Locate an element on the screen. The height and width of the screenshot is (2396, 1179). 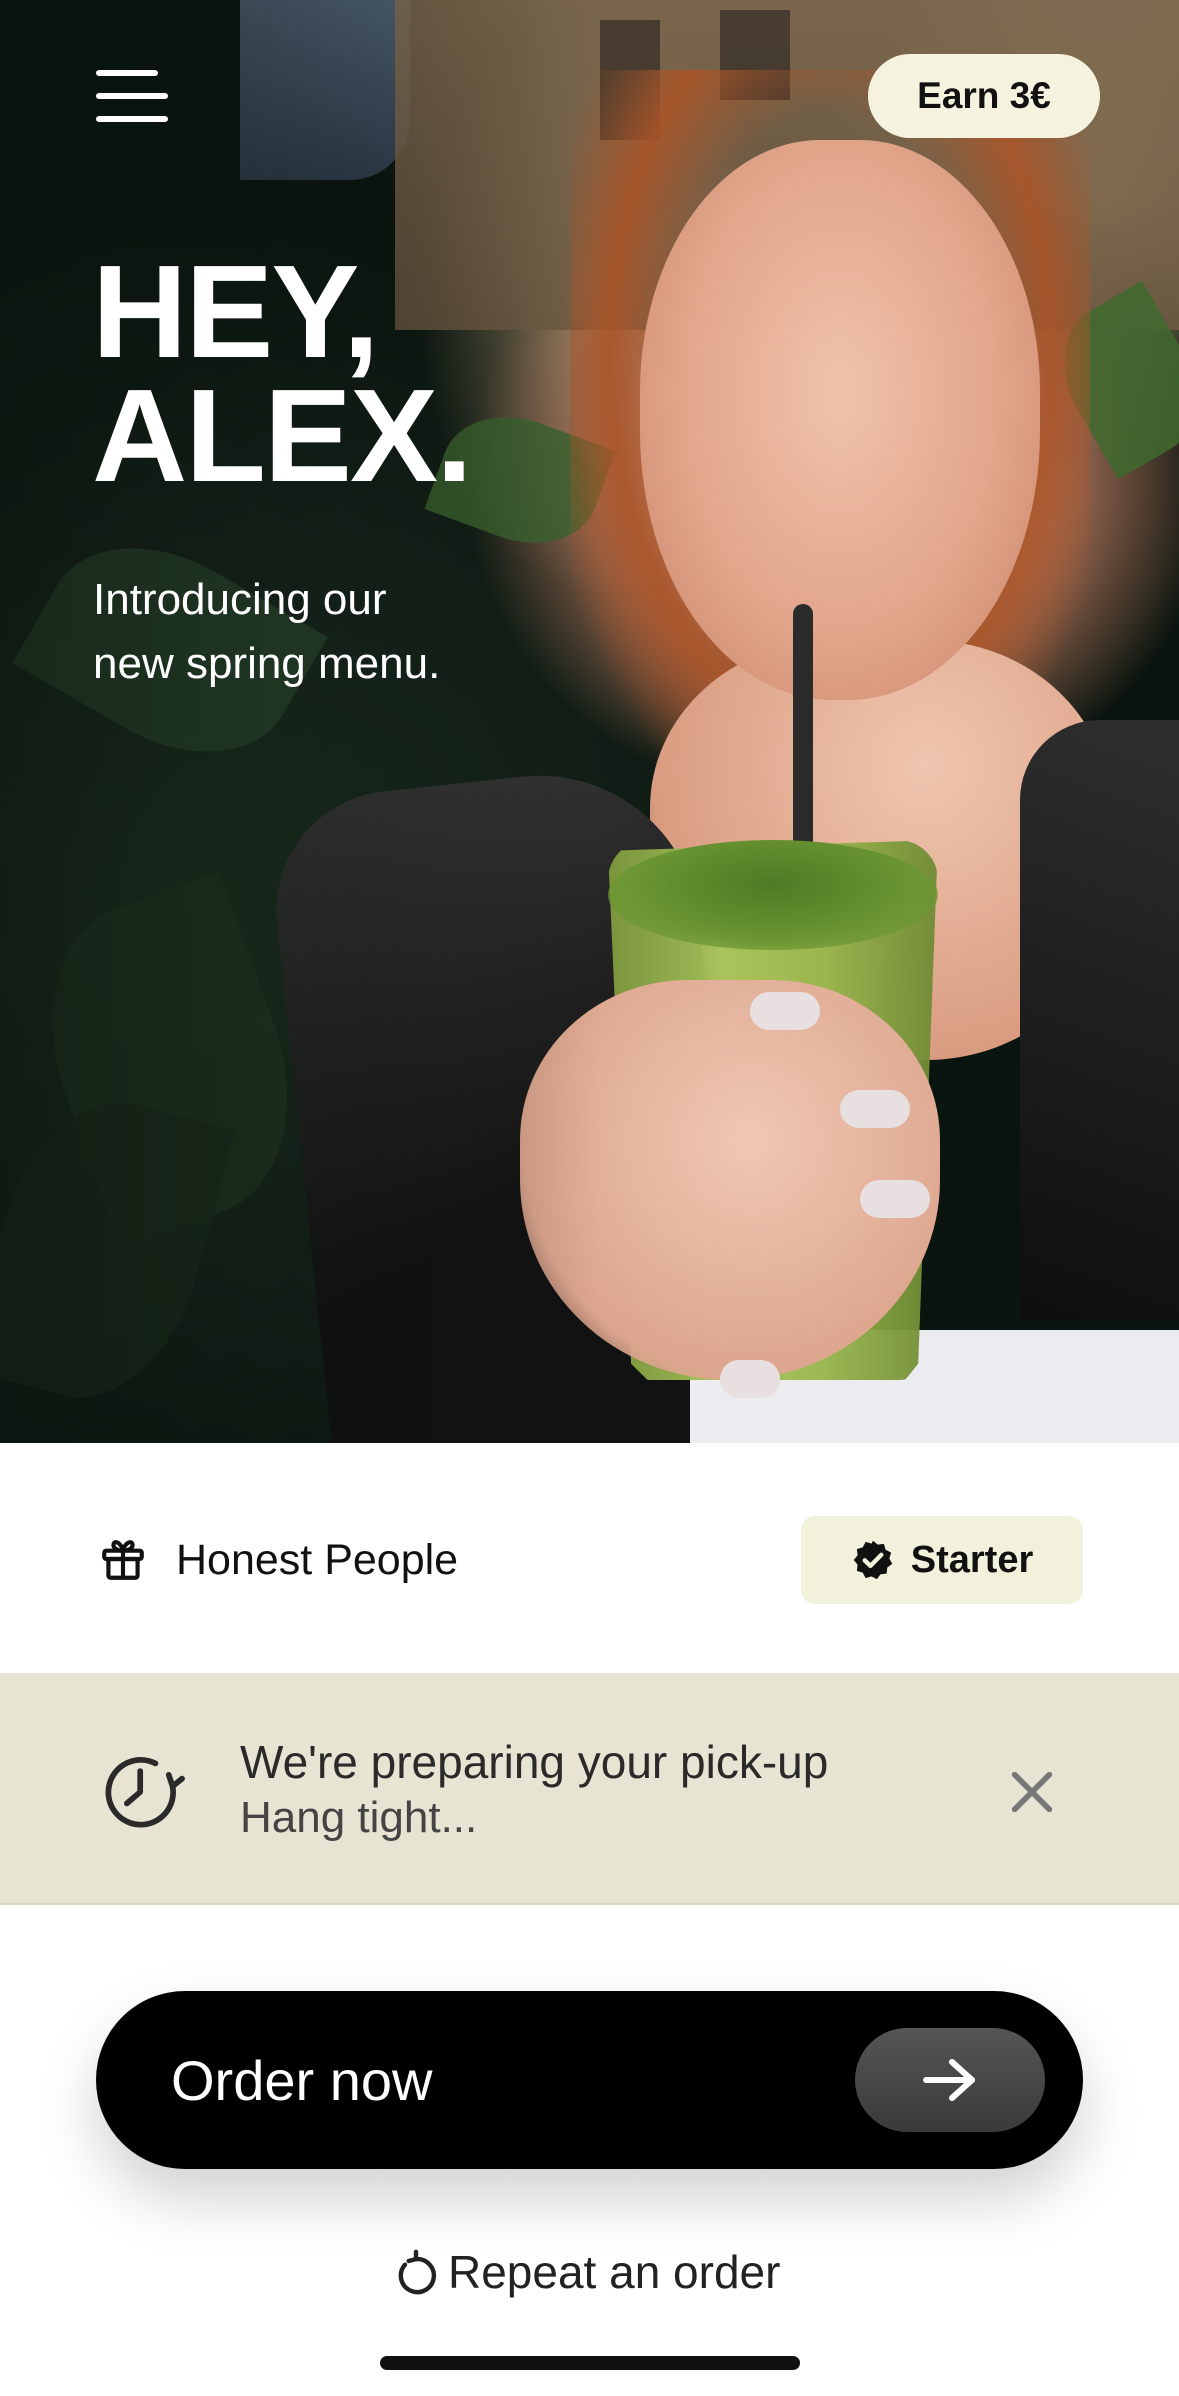
order-now-label: Order now is located at coordinates (302, 2080).